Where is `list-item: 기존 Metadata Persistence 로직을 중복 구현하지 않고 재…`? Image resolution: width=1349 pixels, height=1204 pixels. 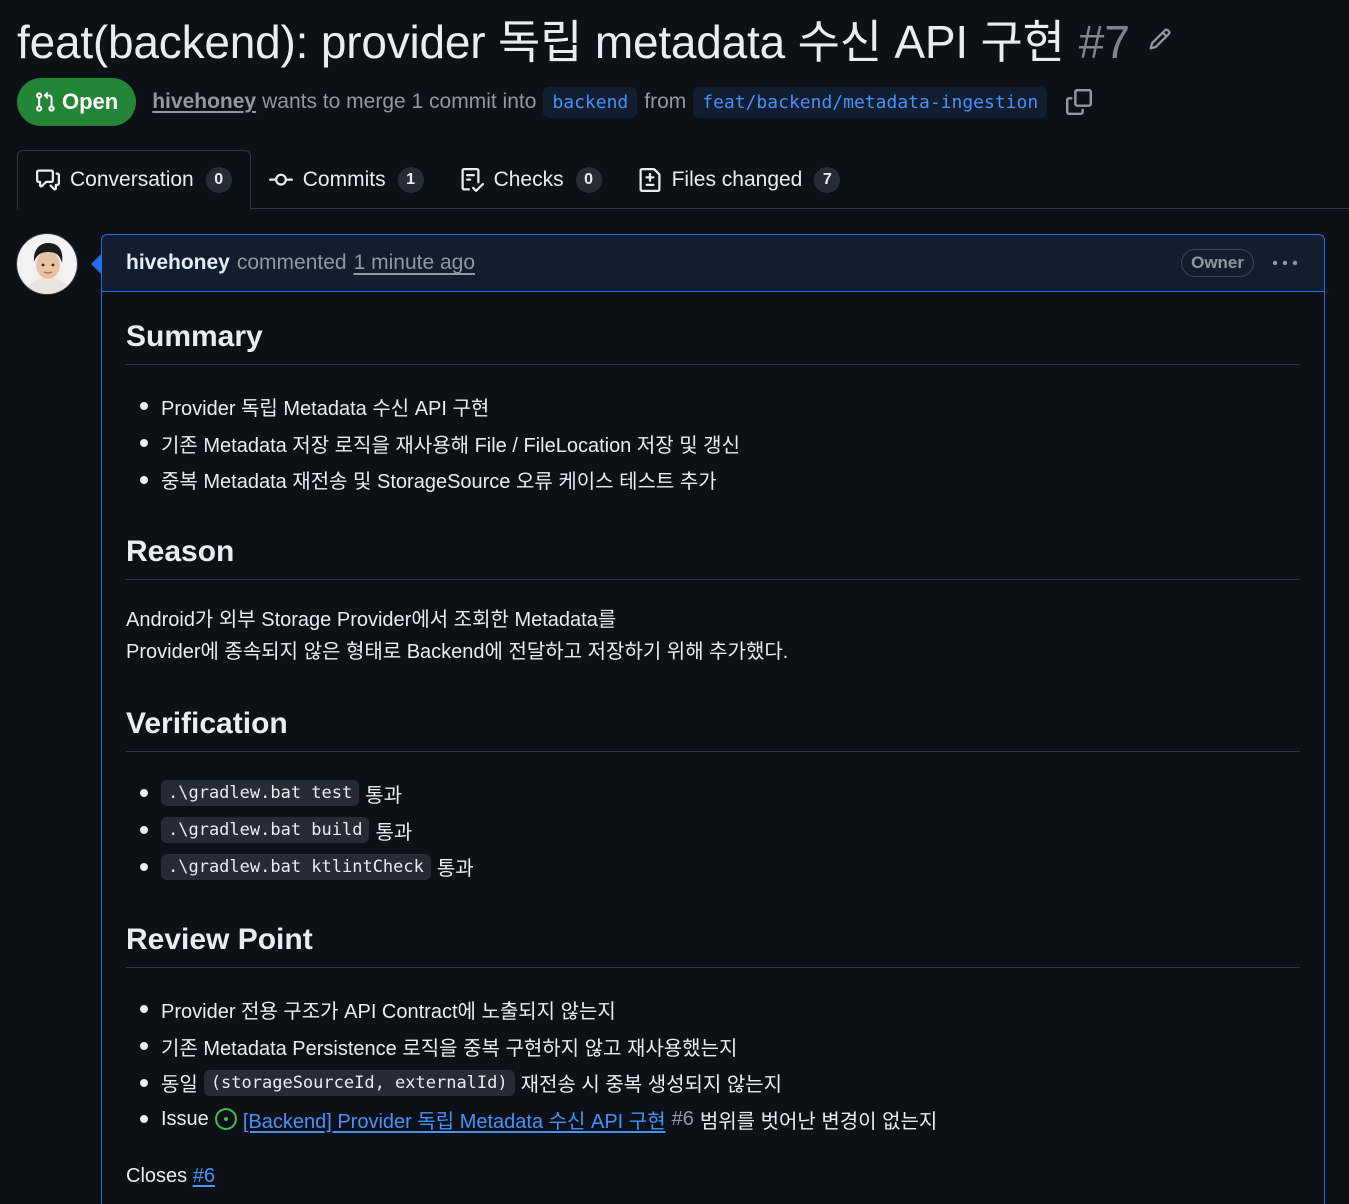
list-item: 기존 Metadata Persistence 로직을 중복 구현하지 않고 재… is located at coordinates (537, 1046).